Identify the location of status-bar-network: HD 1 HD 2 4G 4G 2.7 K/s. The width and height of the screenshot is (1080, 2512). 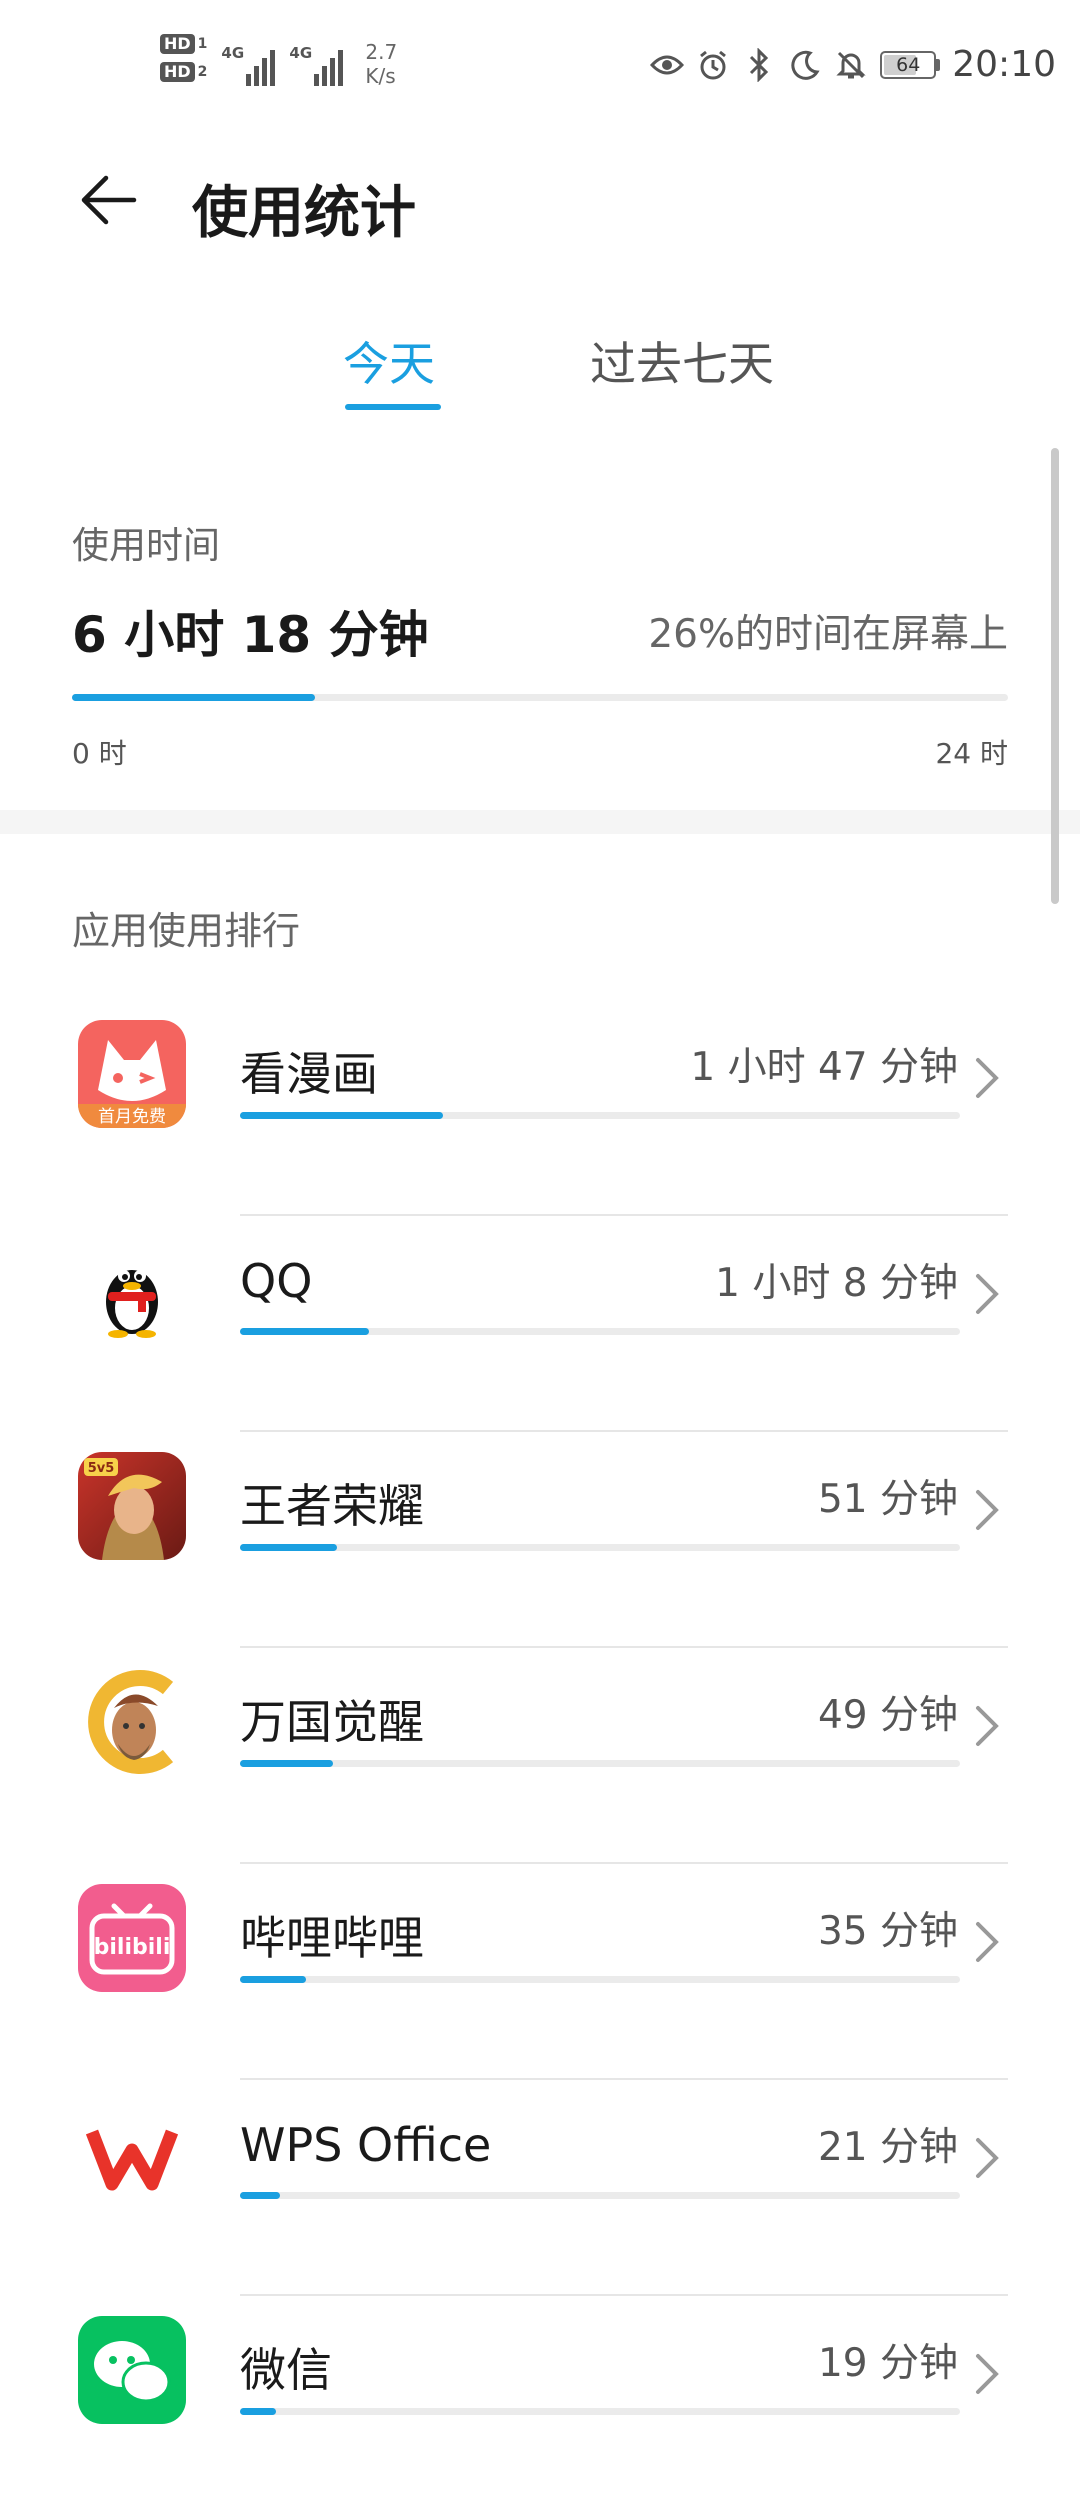
(278, 61).